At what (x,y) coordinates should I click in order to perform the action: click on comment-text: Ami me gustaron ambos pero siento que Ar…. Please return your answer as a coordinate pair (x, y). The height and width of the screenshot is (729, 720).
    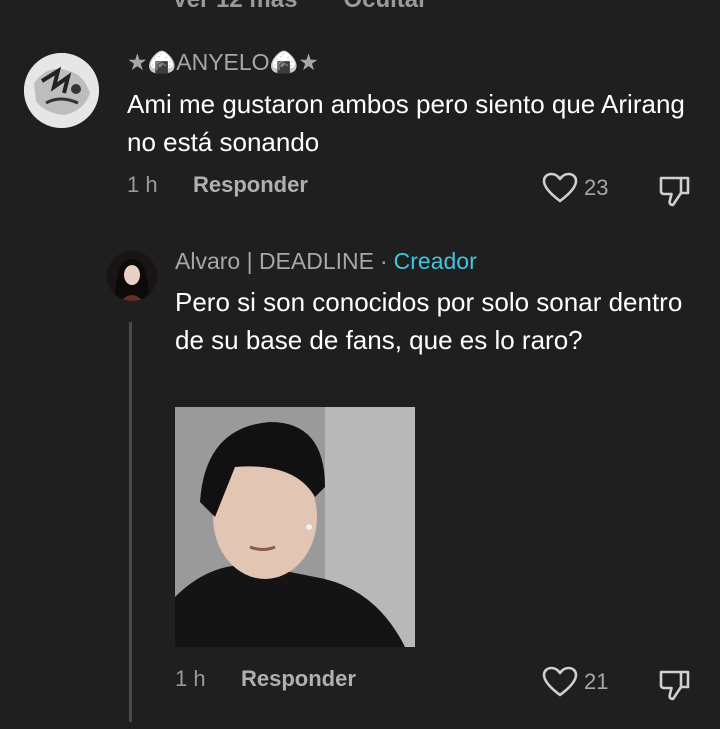
    Looking at the image, I should click on (406, 123).